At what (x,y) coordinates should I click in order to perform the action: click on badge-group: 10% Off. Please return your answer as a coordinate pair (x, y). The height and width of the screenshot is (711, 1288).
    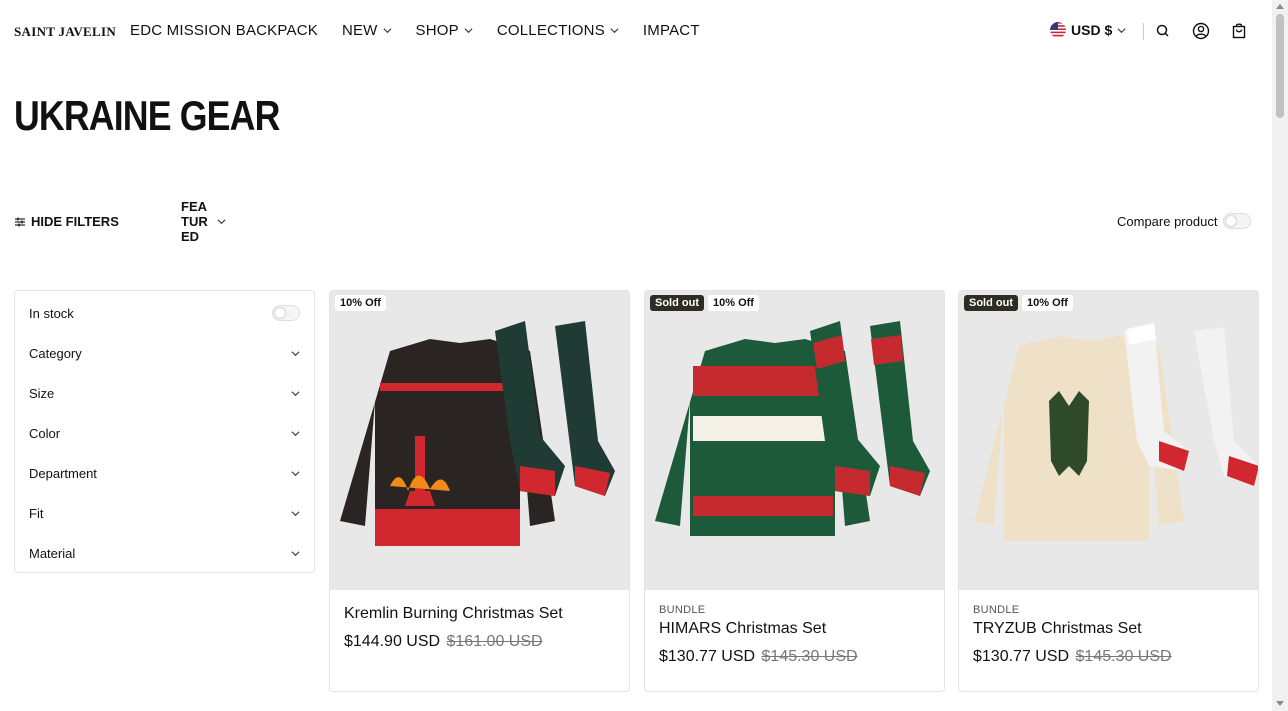
    Looking at the image, I should click on (360, 303).